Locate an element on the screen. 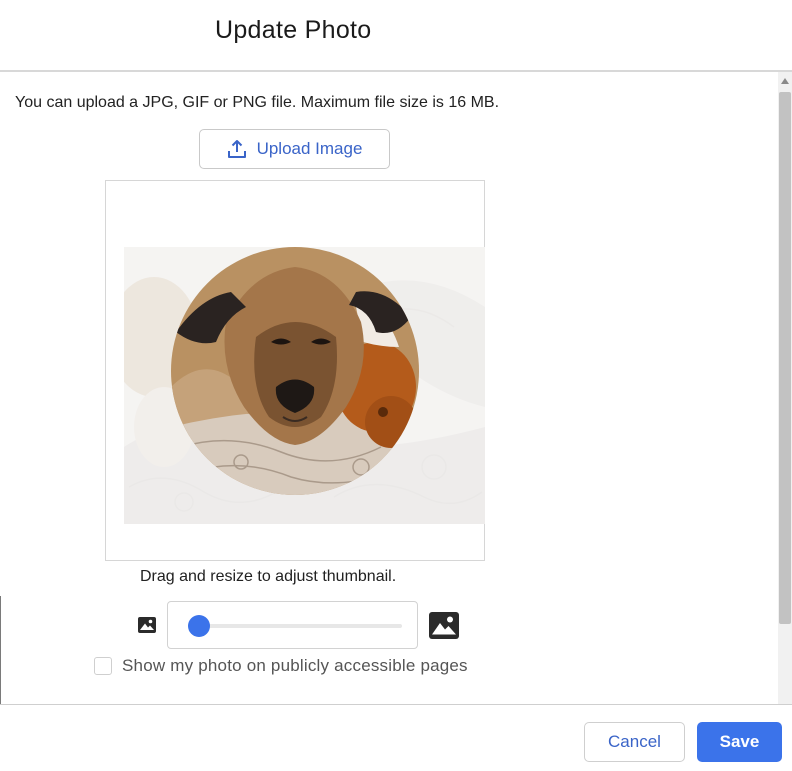  crop-caption: Drag and resize to adjust thumbnail. is located at coordinates (268, 576).